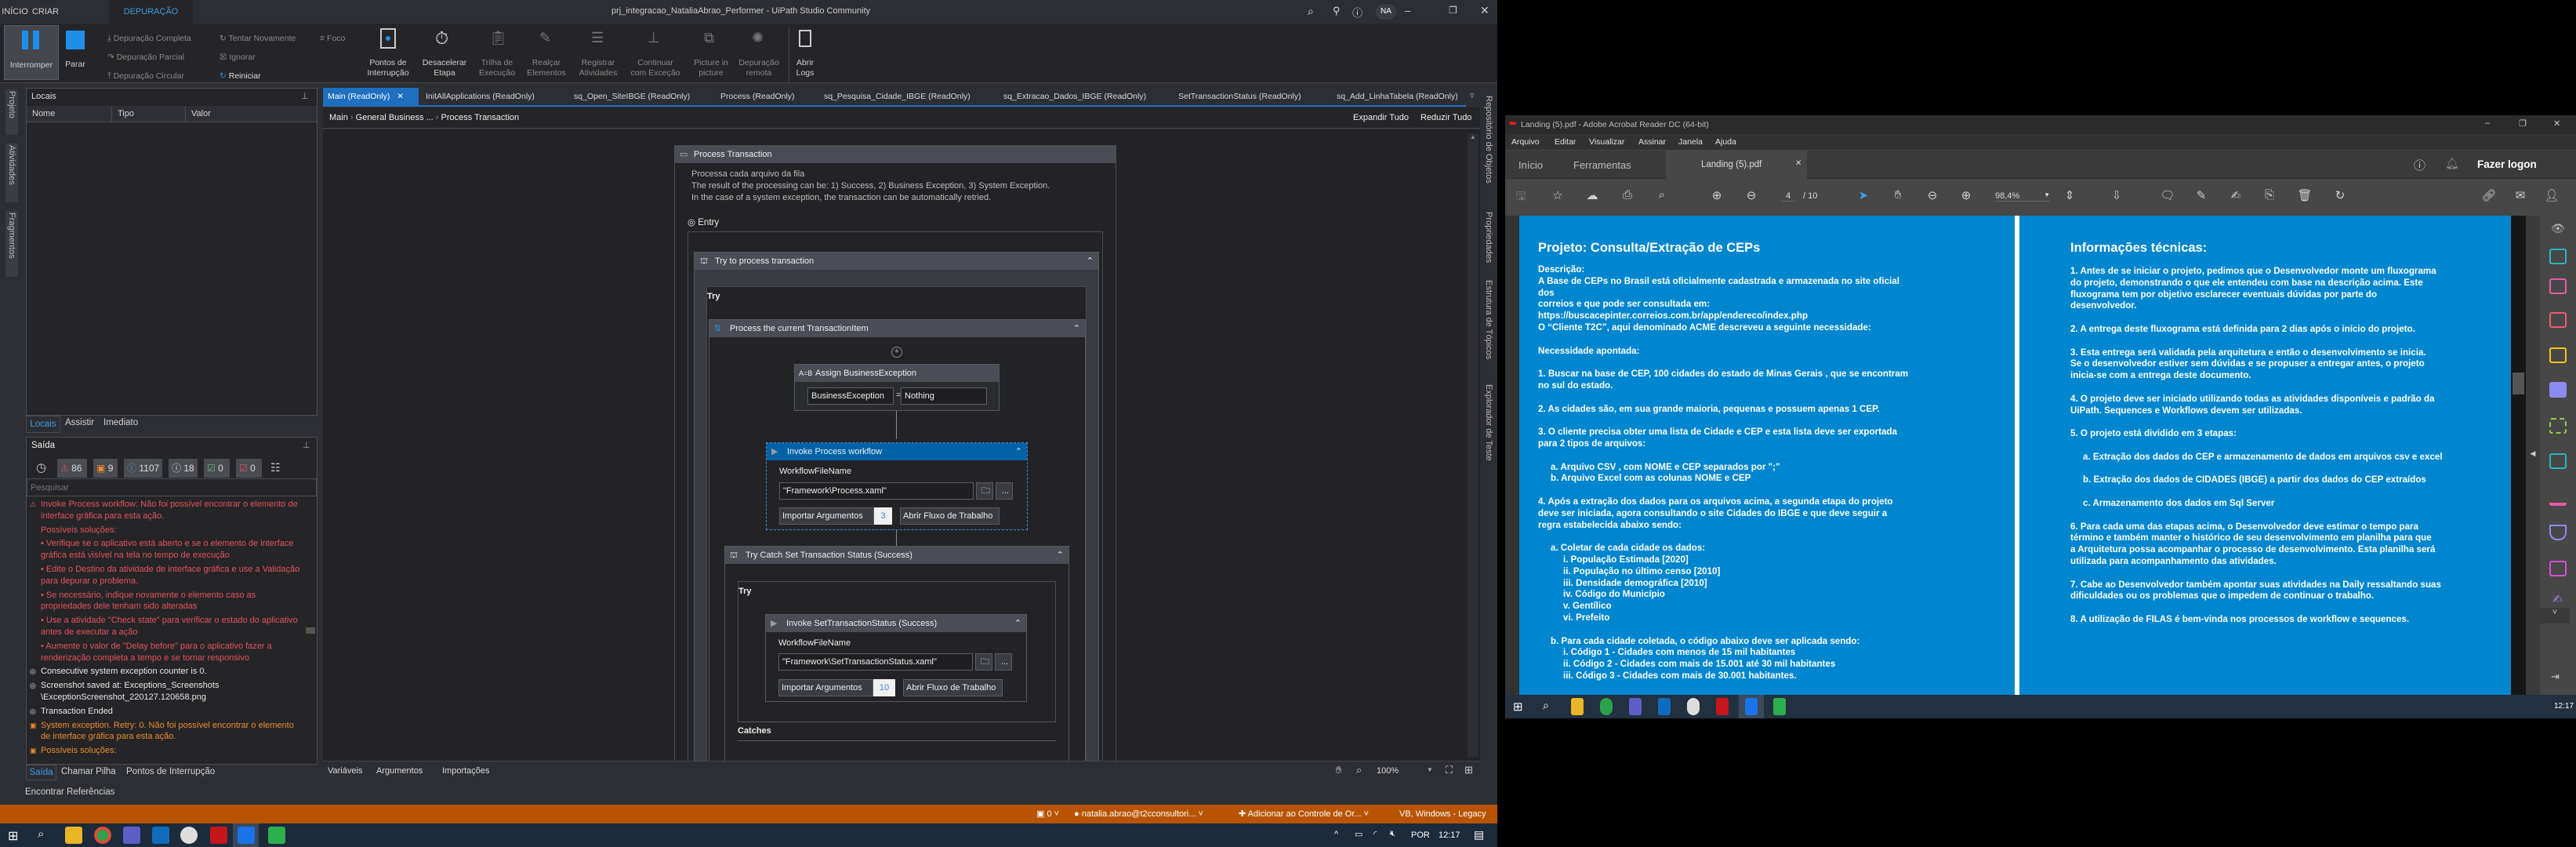 The height and width of the screenshot is (847, 2576). Describe the element at coordinates (2564, 706) in the screenshot. I see `clock: 12:17` at that location.